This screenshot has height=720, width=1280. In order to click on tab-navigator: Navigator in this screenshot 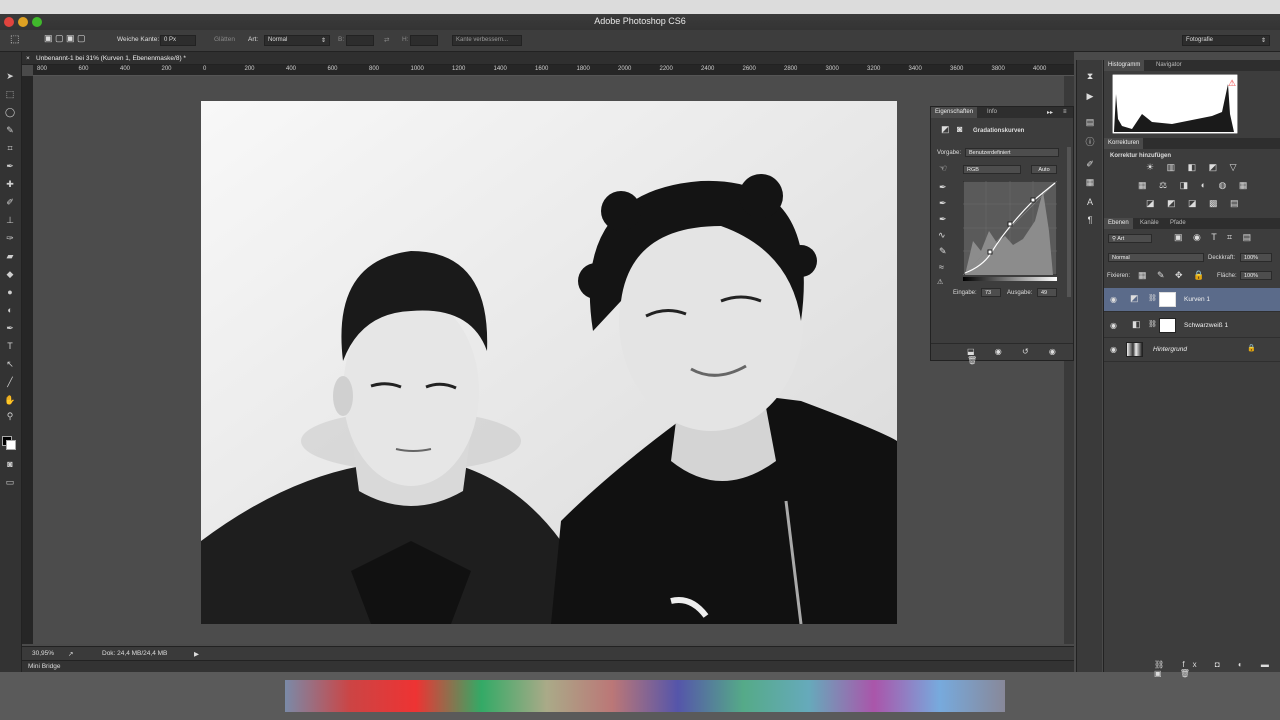, I will do `click(1169, 65)`.